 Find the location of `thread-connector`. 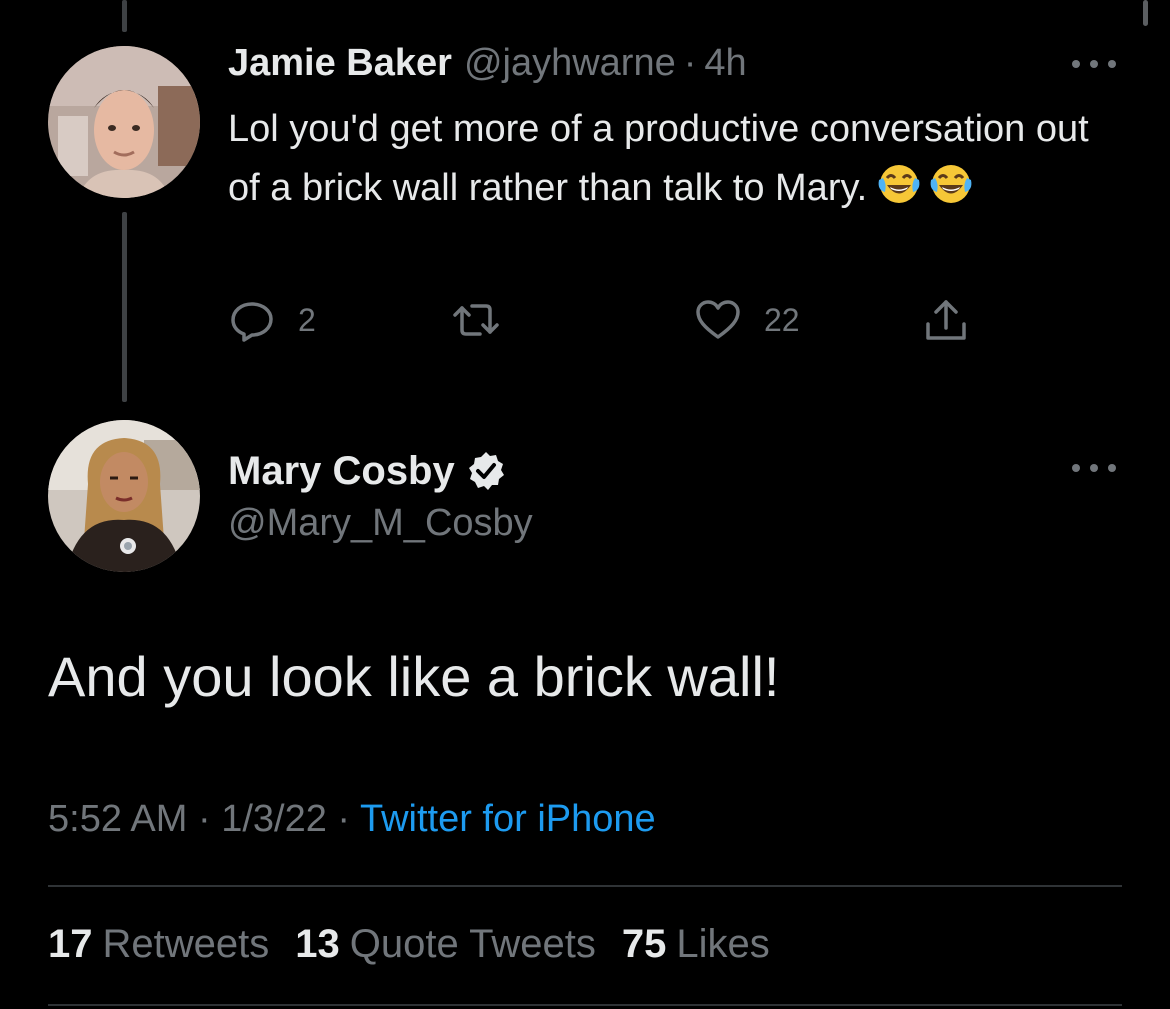

thread-connector is located at coordinates (124, 307).